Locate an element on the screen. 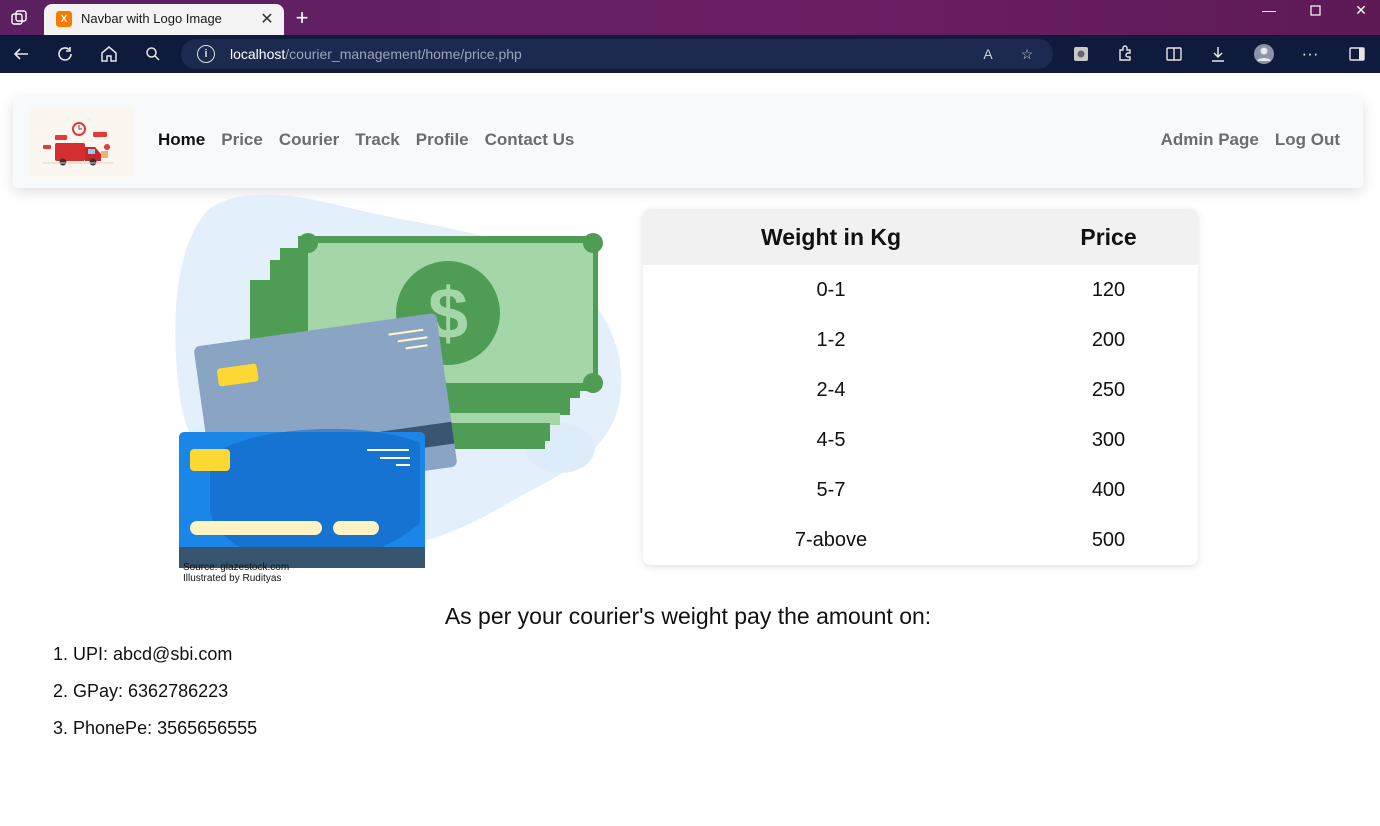 The height and width of the screenshot is (826, 1380). workspaces-icon is located at coordinates (19, 18).